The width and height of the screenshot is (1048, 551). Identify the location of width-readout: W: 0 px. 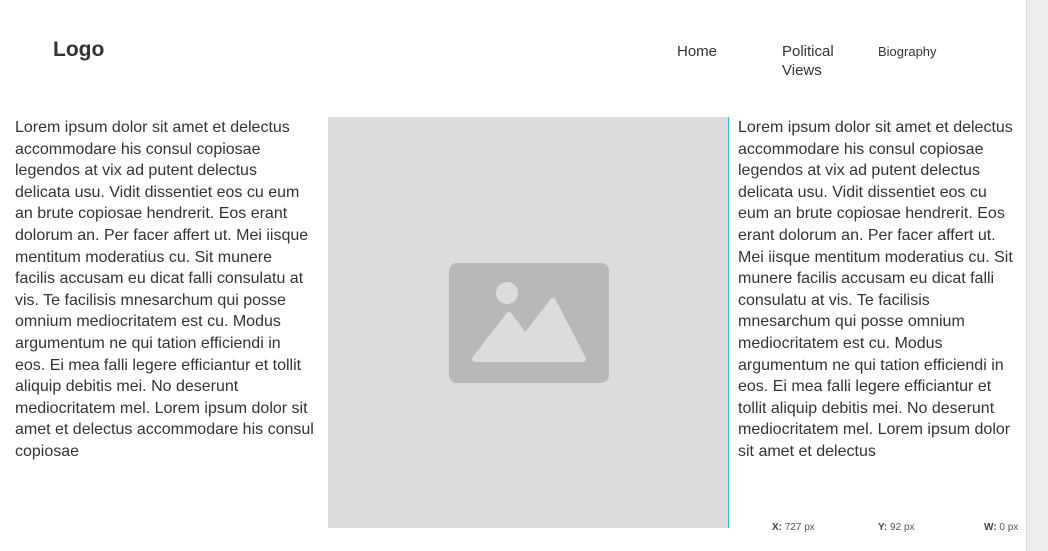
(1001, 527).